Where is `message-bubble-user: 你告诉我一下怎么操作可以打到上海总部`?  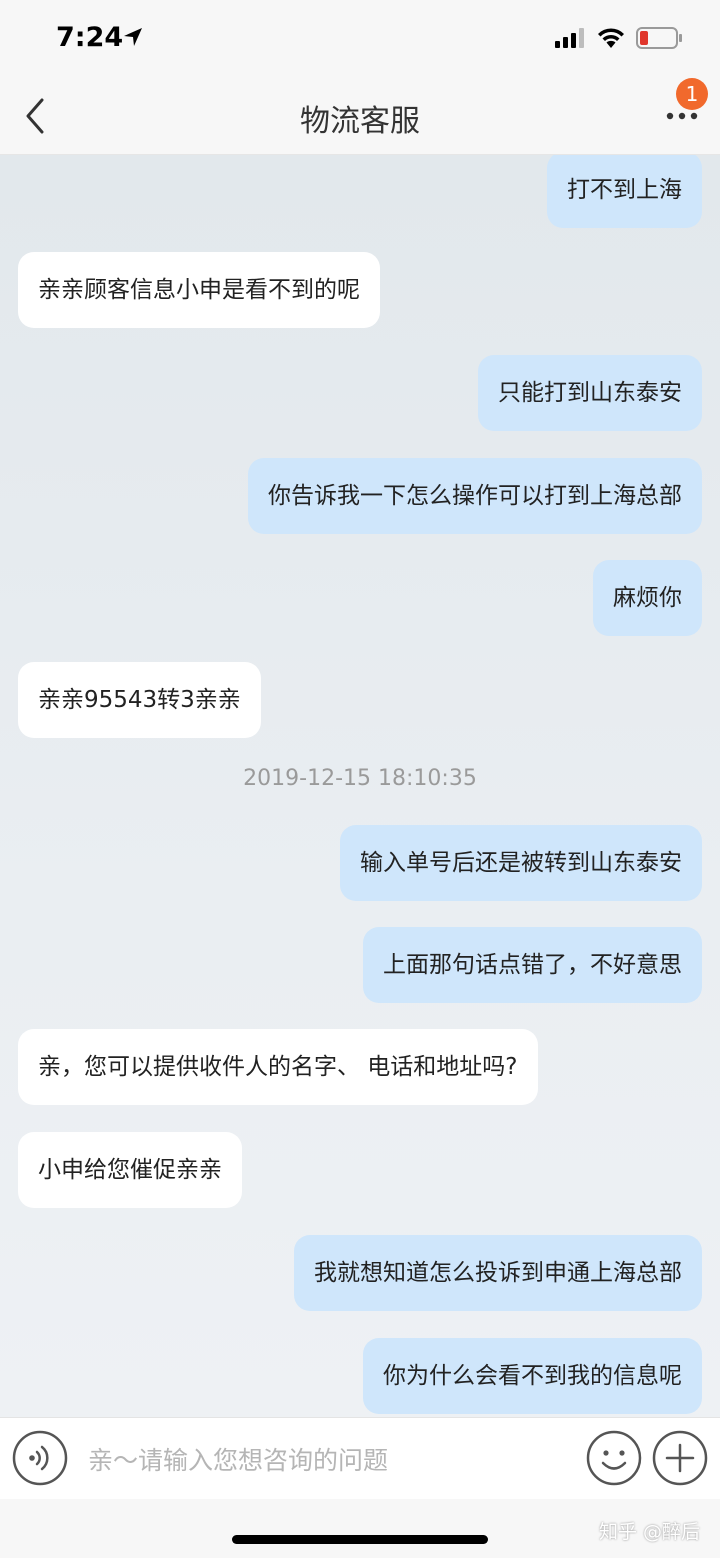
message-bubble-user: 你告诉我一下怎么操作可以打到上海总部 is located at coordinates (475, 496).